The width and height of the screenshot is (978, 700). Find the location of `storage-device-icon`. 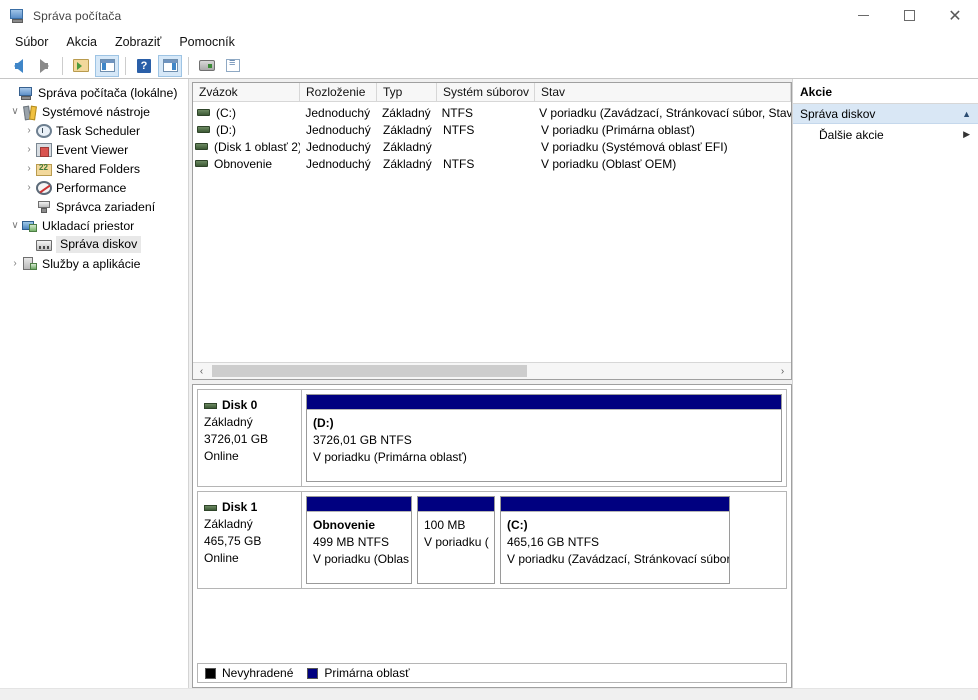

storage-device-icon is located at coordinates (207, 65).